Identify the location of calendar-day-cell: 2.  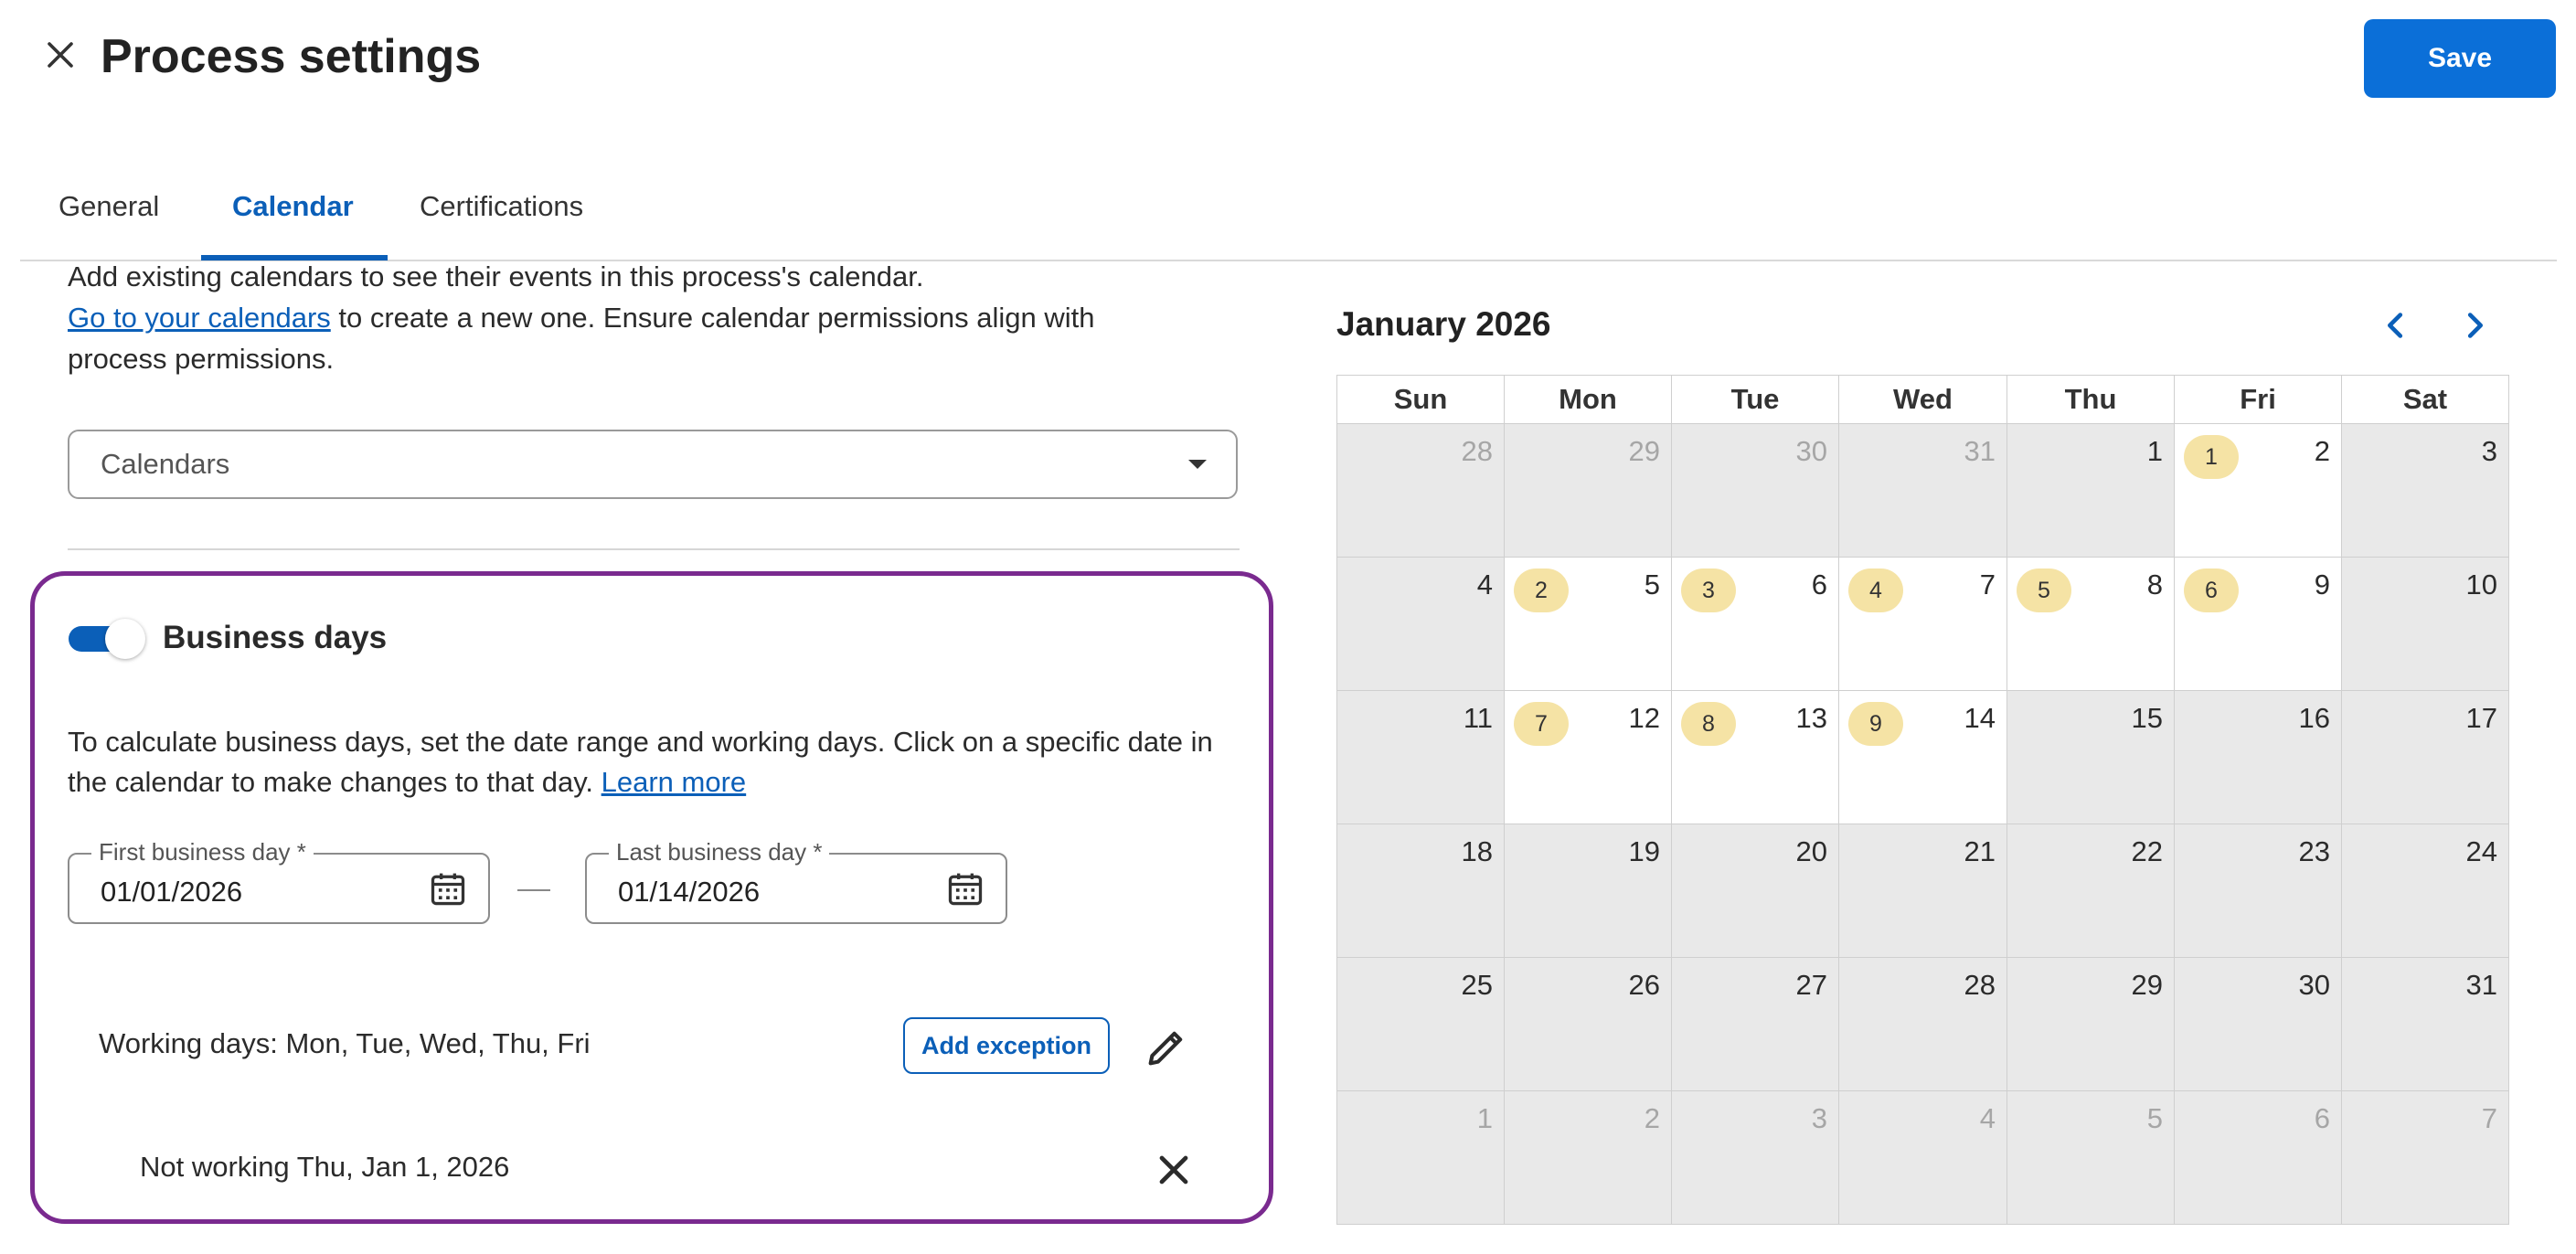
(1588, 1157).